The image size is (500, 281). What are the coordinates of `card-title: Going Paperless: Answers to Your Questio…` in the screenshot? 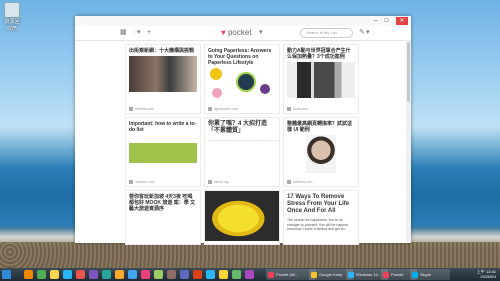 It's located at (240, 57).